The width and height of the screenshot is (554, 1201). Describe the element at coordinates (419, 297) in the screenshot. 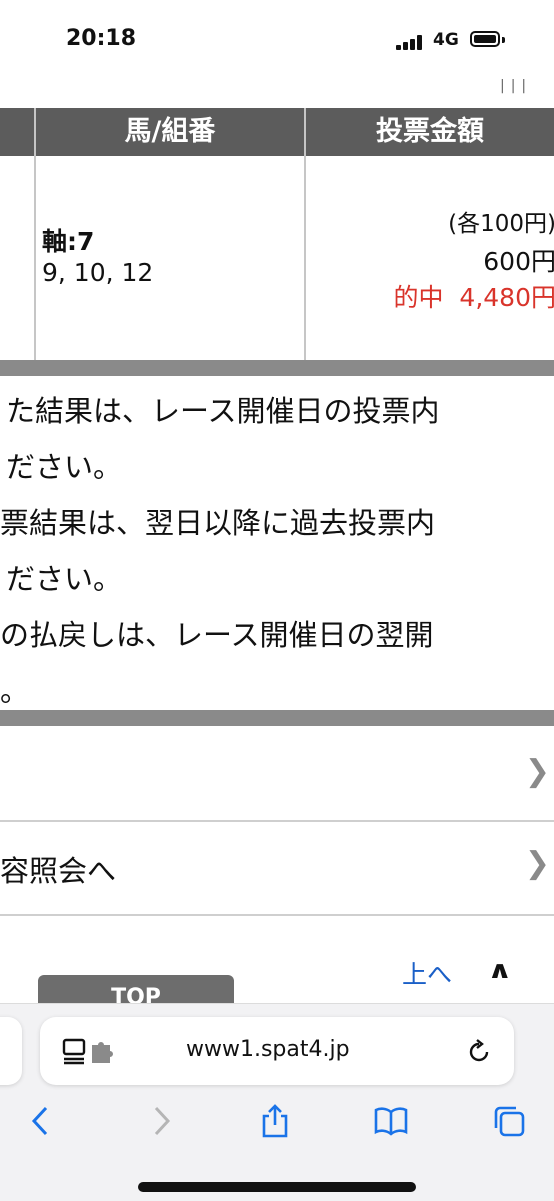

I see `hit-label: 的中` at that location.